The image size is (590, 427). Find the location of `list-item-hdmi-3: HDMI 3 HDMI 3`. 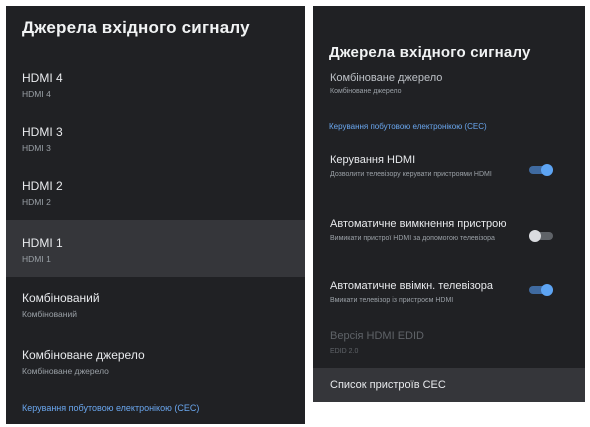

list-item-hdmi-3: HDMI 3 HDMI 3 is located at coordinates (155, 141).